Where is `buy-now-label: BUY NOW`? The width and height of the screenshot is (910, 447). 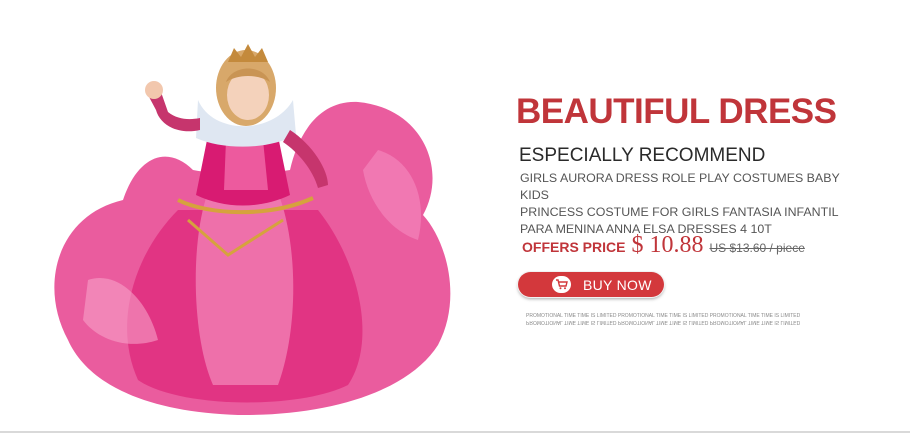
buy-now-label: BUY NOW is located at coordinates (617, 284).